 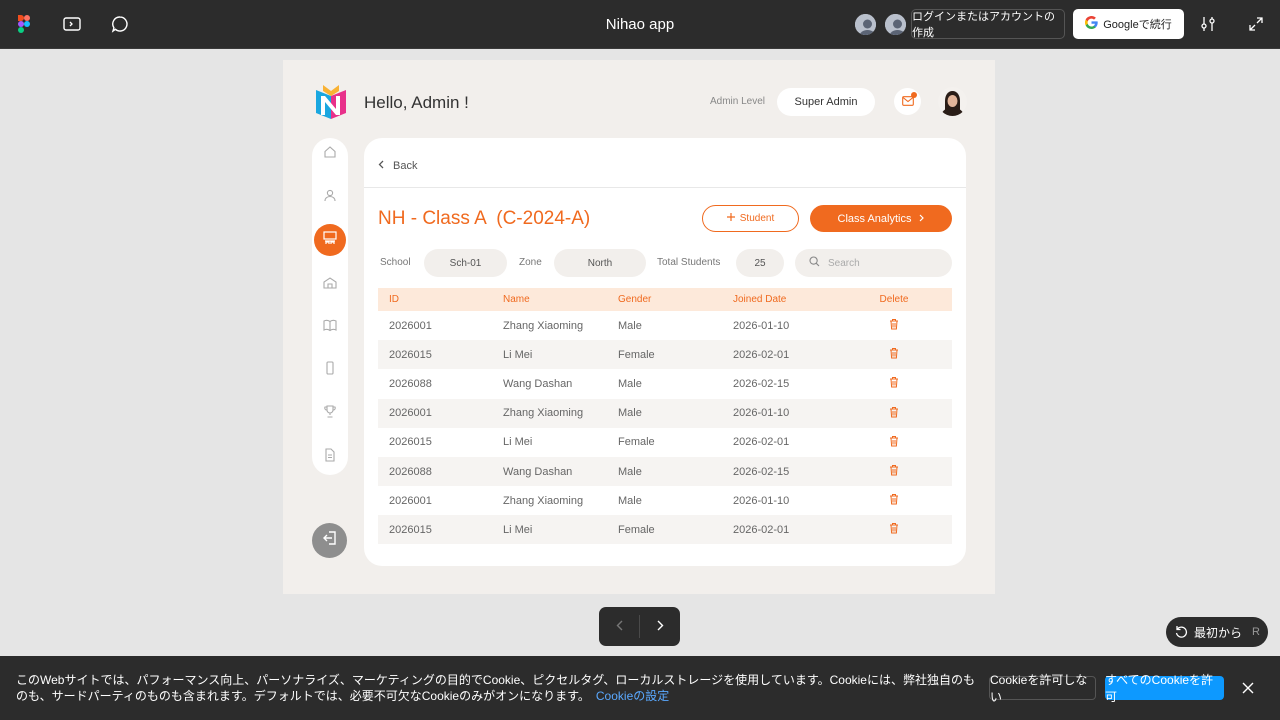 I want to click on add-student-button: Student, so click(x=750, y=218).